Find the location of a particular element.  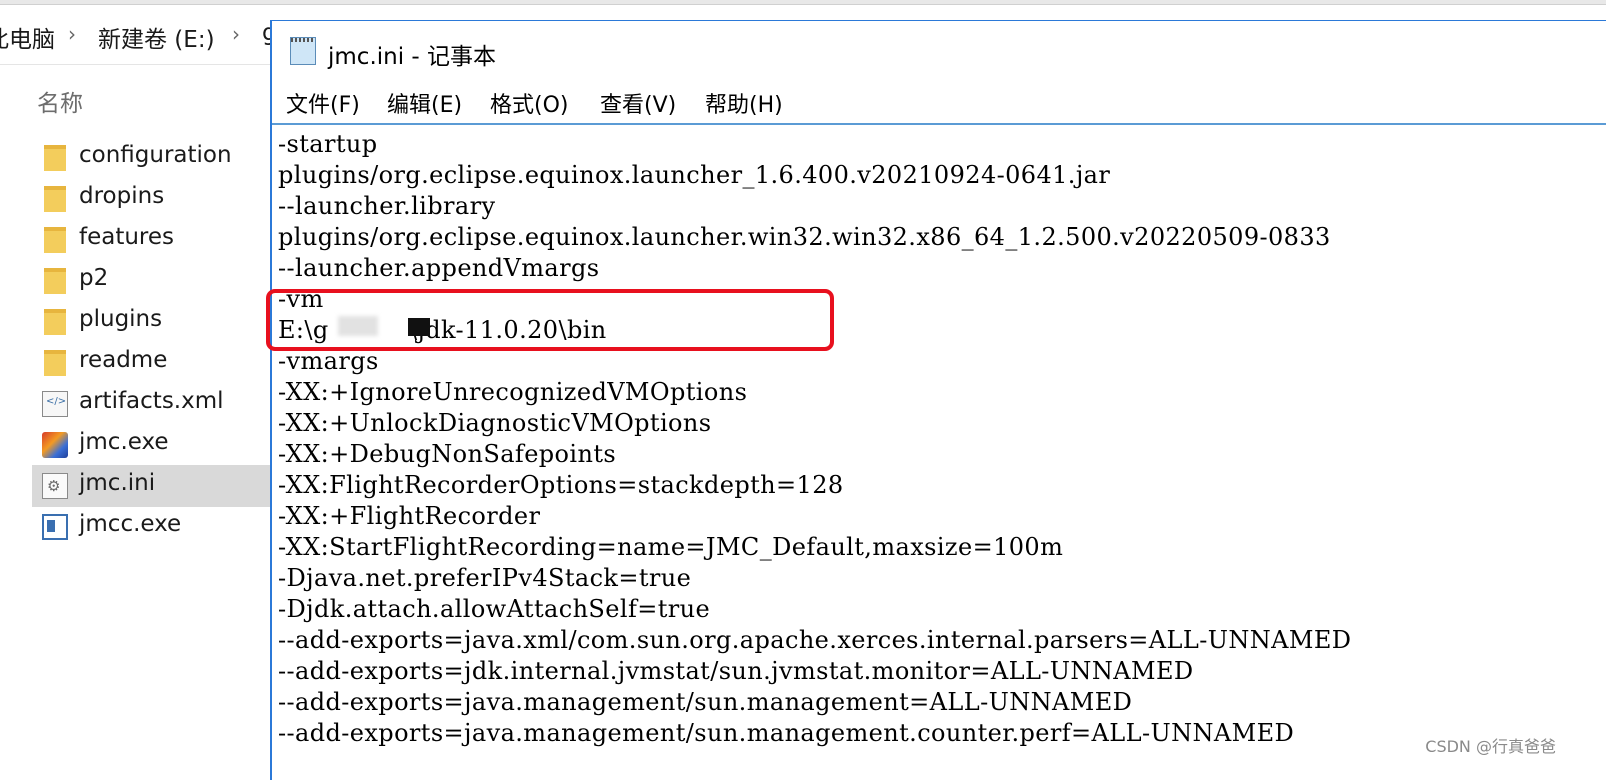

menu-bar: 文件(F) 编辑(E) 格式(O) 查看(V) 帮助(H) is located at coordinates (939, 103).